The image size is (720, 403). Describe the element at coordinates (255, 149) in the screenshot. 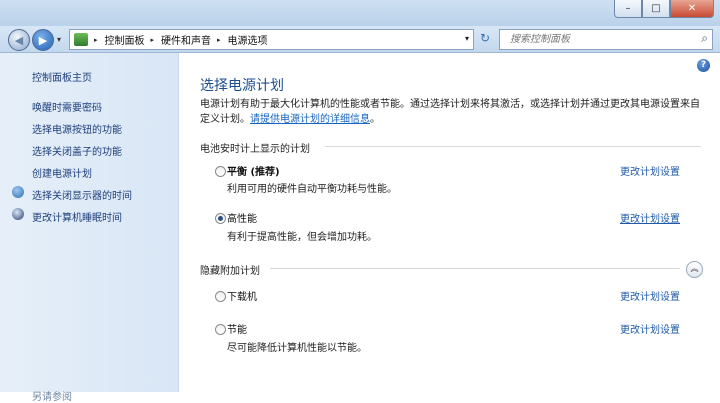

I see `battery-plans-heading: 电池安时计上显示的计划` at that location.